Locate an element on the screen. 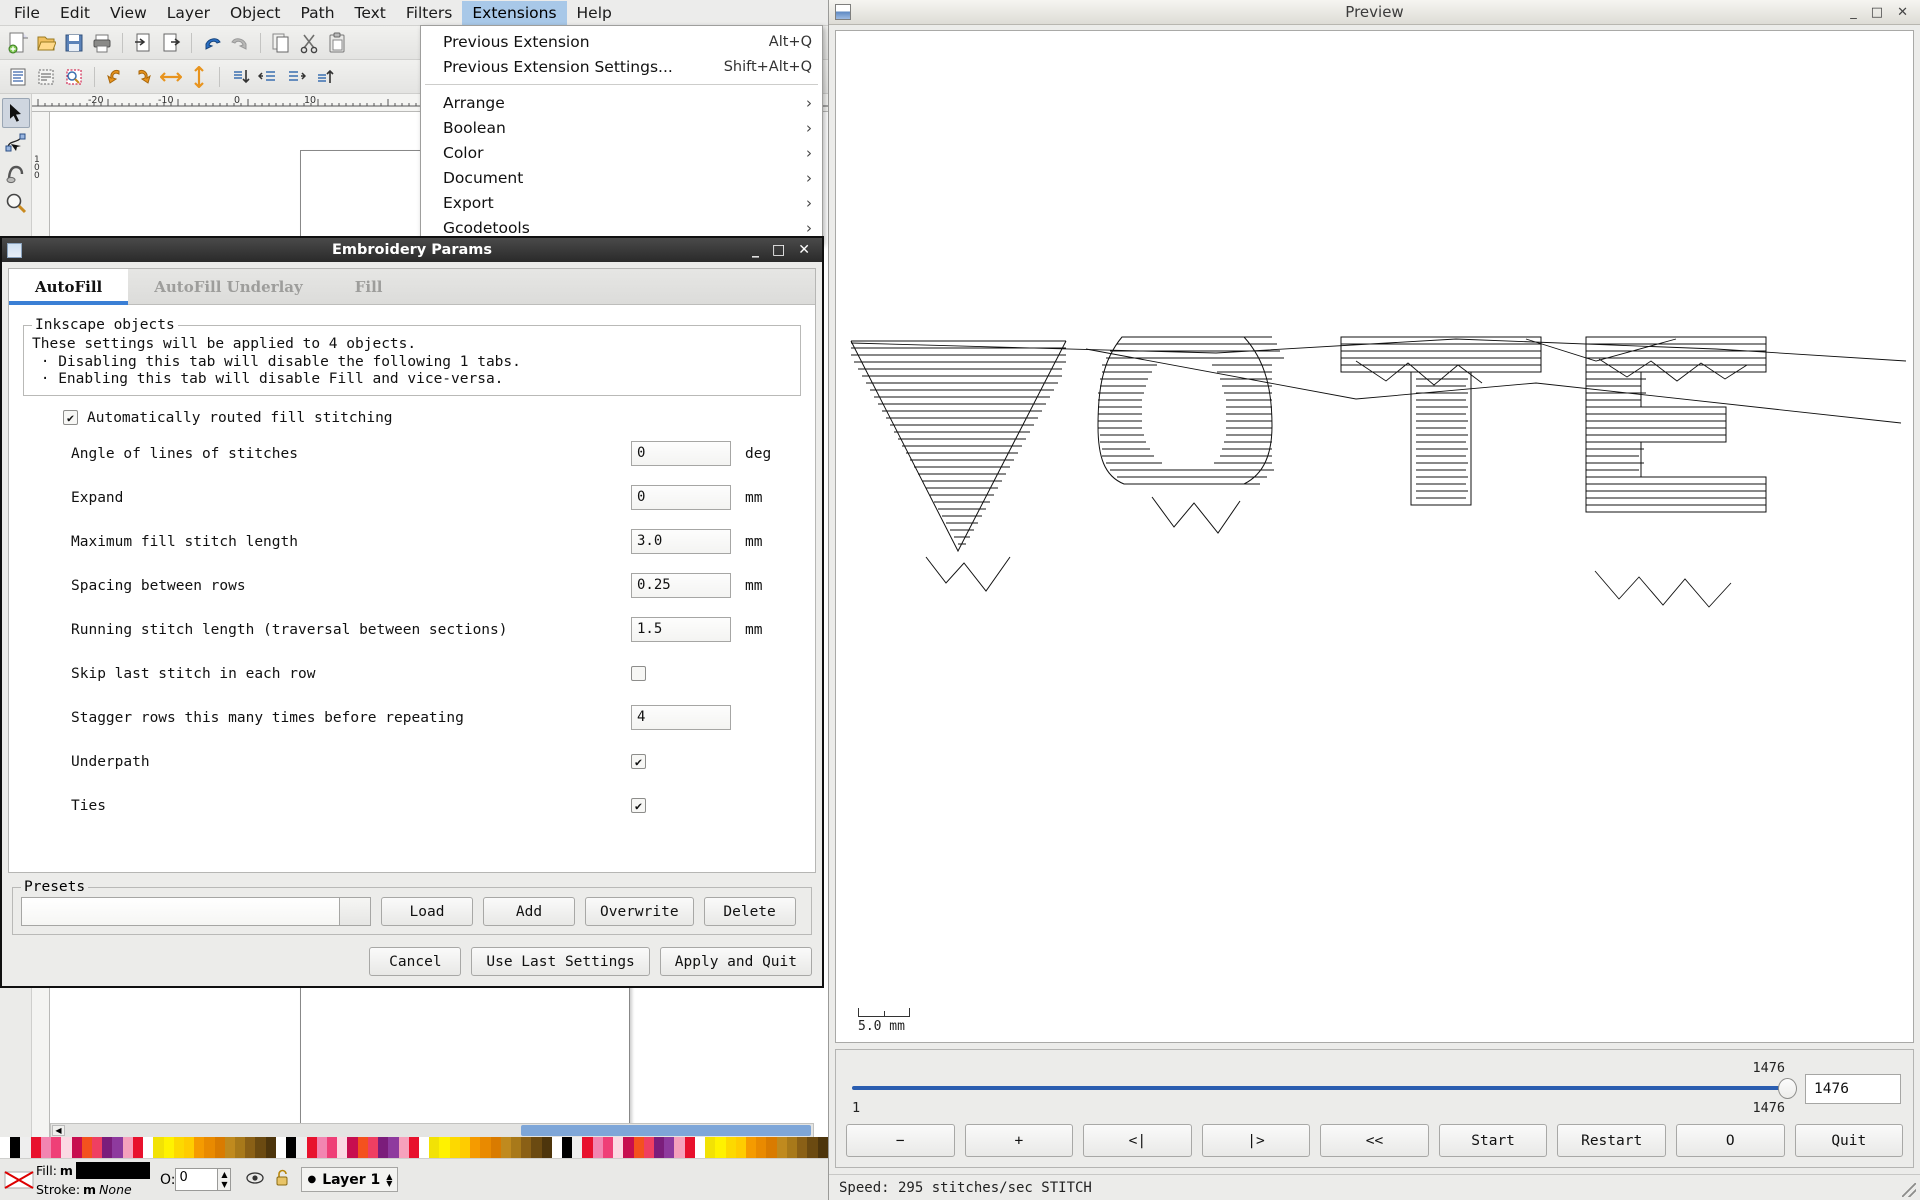 The image size is (1920, 1200). opacity-stepper: ▲ ▼ is located at coordinates (225, 1179).